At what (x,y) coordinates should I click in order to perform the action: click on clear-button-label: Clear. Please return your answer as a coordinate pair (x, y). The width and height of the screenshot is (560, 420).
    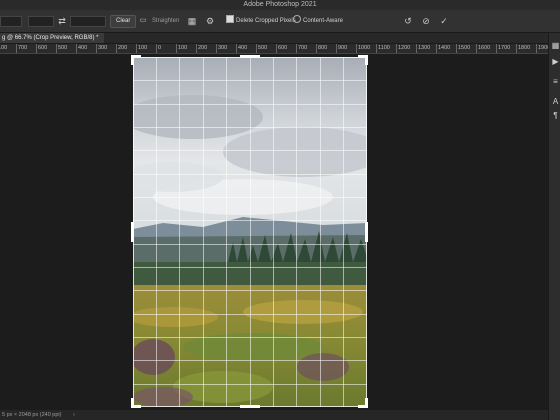
    Looking at the image, I should click on (123, 21).